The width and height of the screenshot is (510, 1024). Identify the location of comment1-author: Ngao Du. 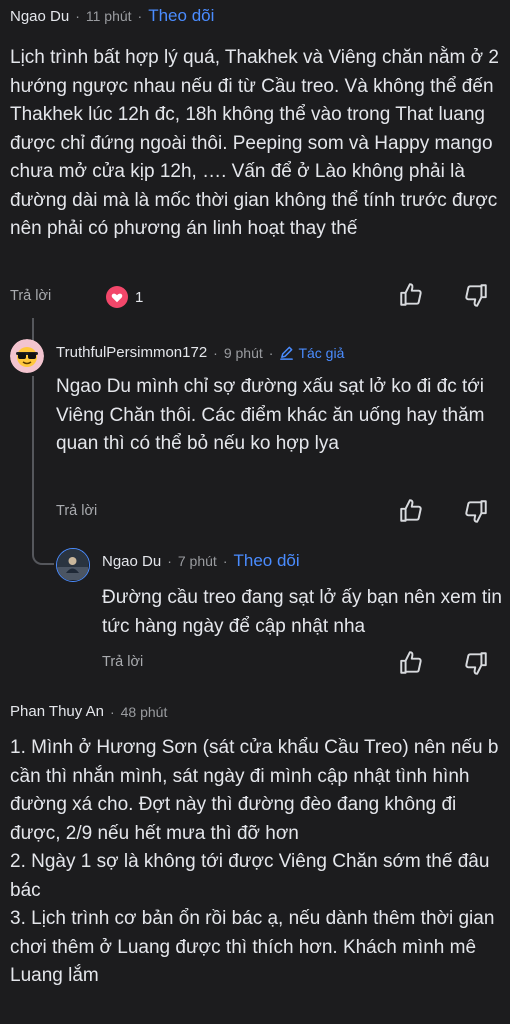
(39, 16).